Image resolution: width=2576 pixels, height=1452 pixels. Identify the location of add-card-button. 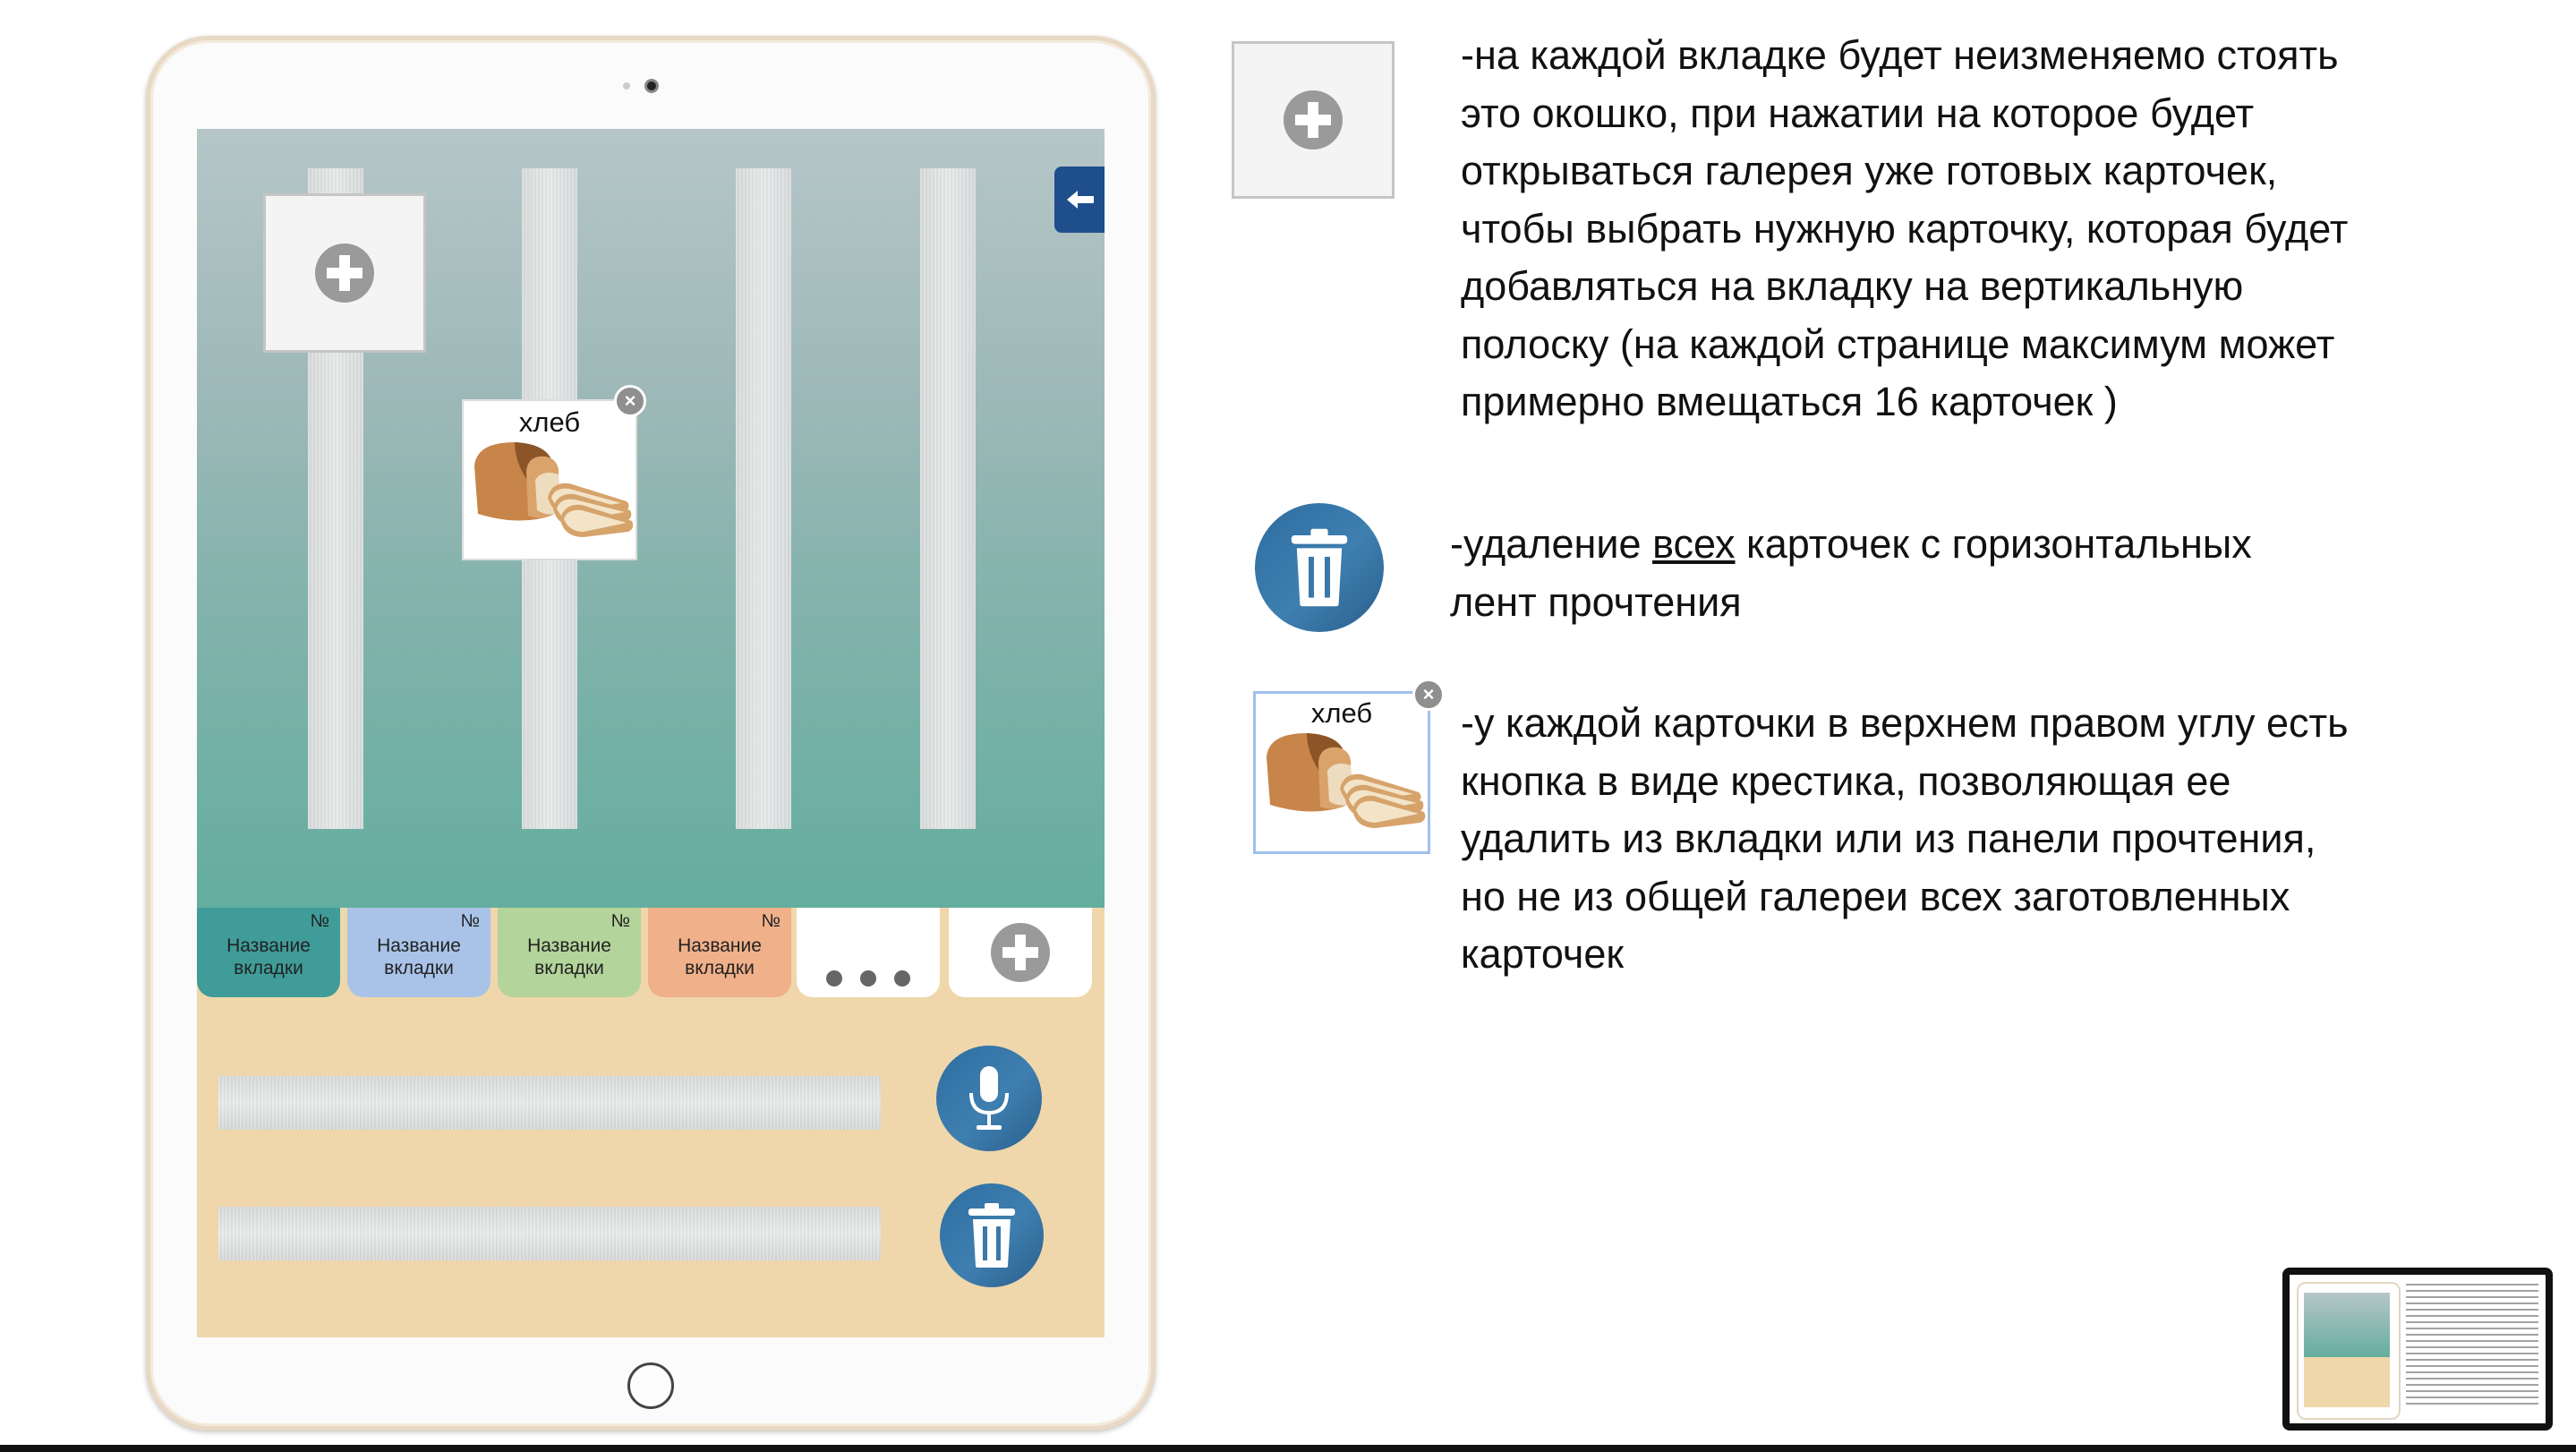
(344, 273).